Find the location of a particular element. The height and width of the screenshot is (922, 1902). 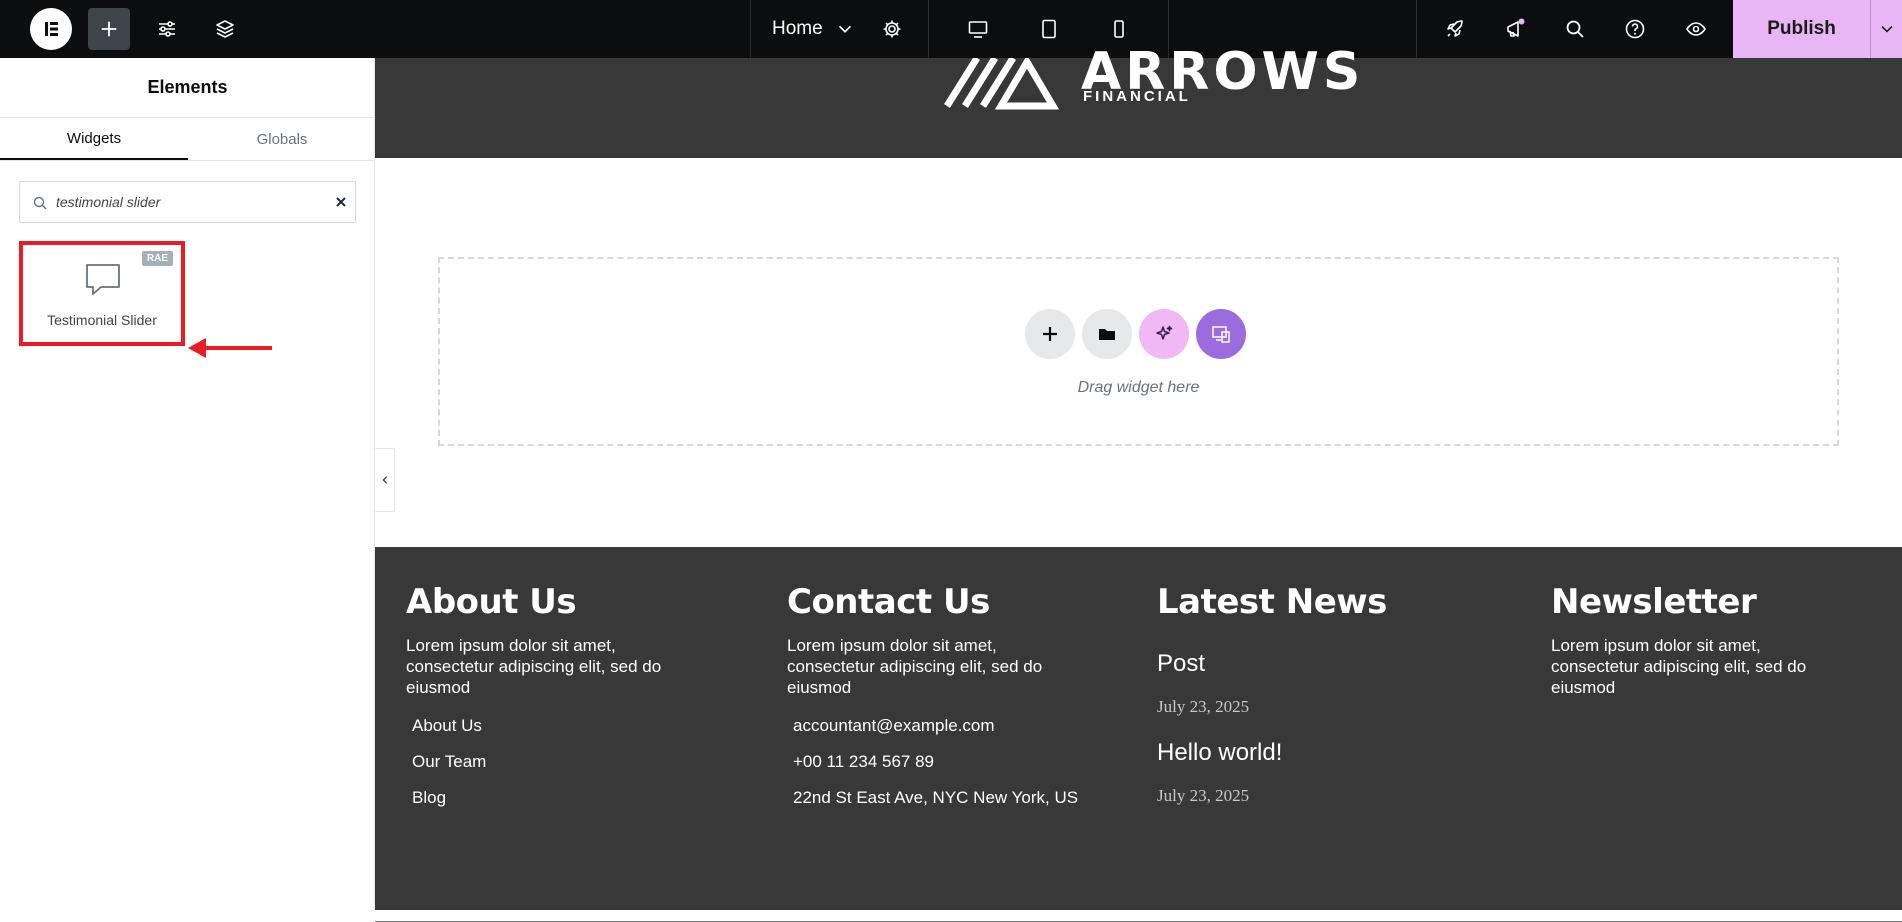

layers-icon is located at coordinates (225, 29).